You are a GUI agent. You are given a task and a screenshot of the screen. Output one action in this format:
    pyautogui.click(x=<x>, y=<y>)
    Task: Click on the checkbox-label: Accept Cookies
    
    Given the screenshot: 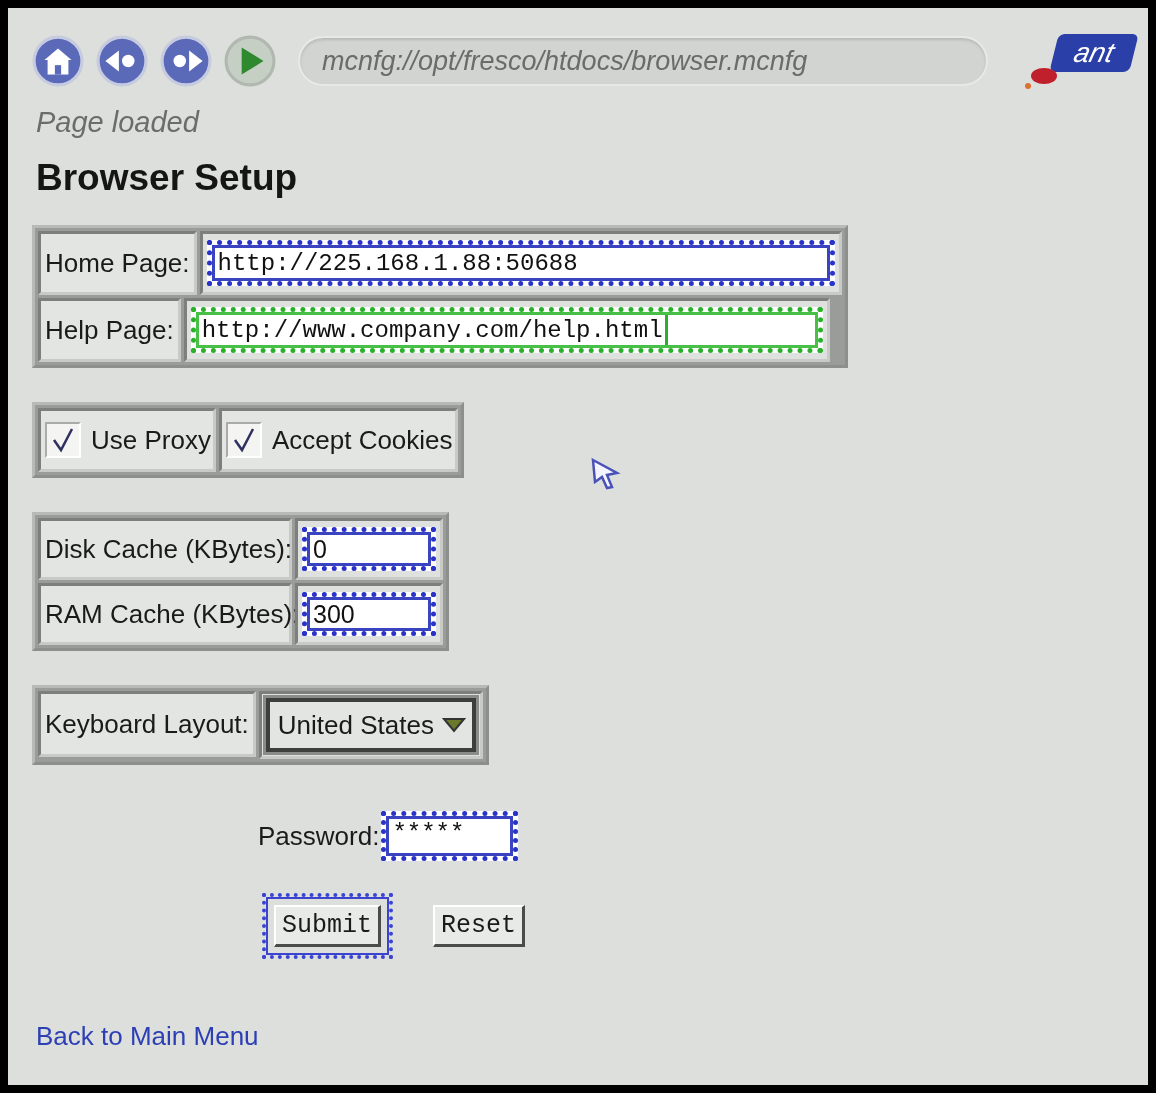 What is the action you would take?
    pyautogui.click(x=362, y=440)
    